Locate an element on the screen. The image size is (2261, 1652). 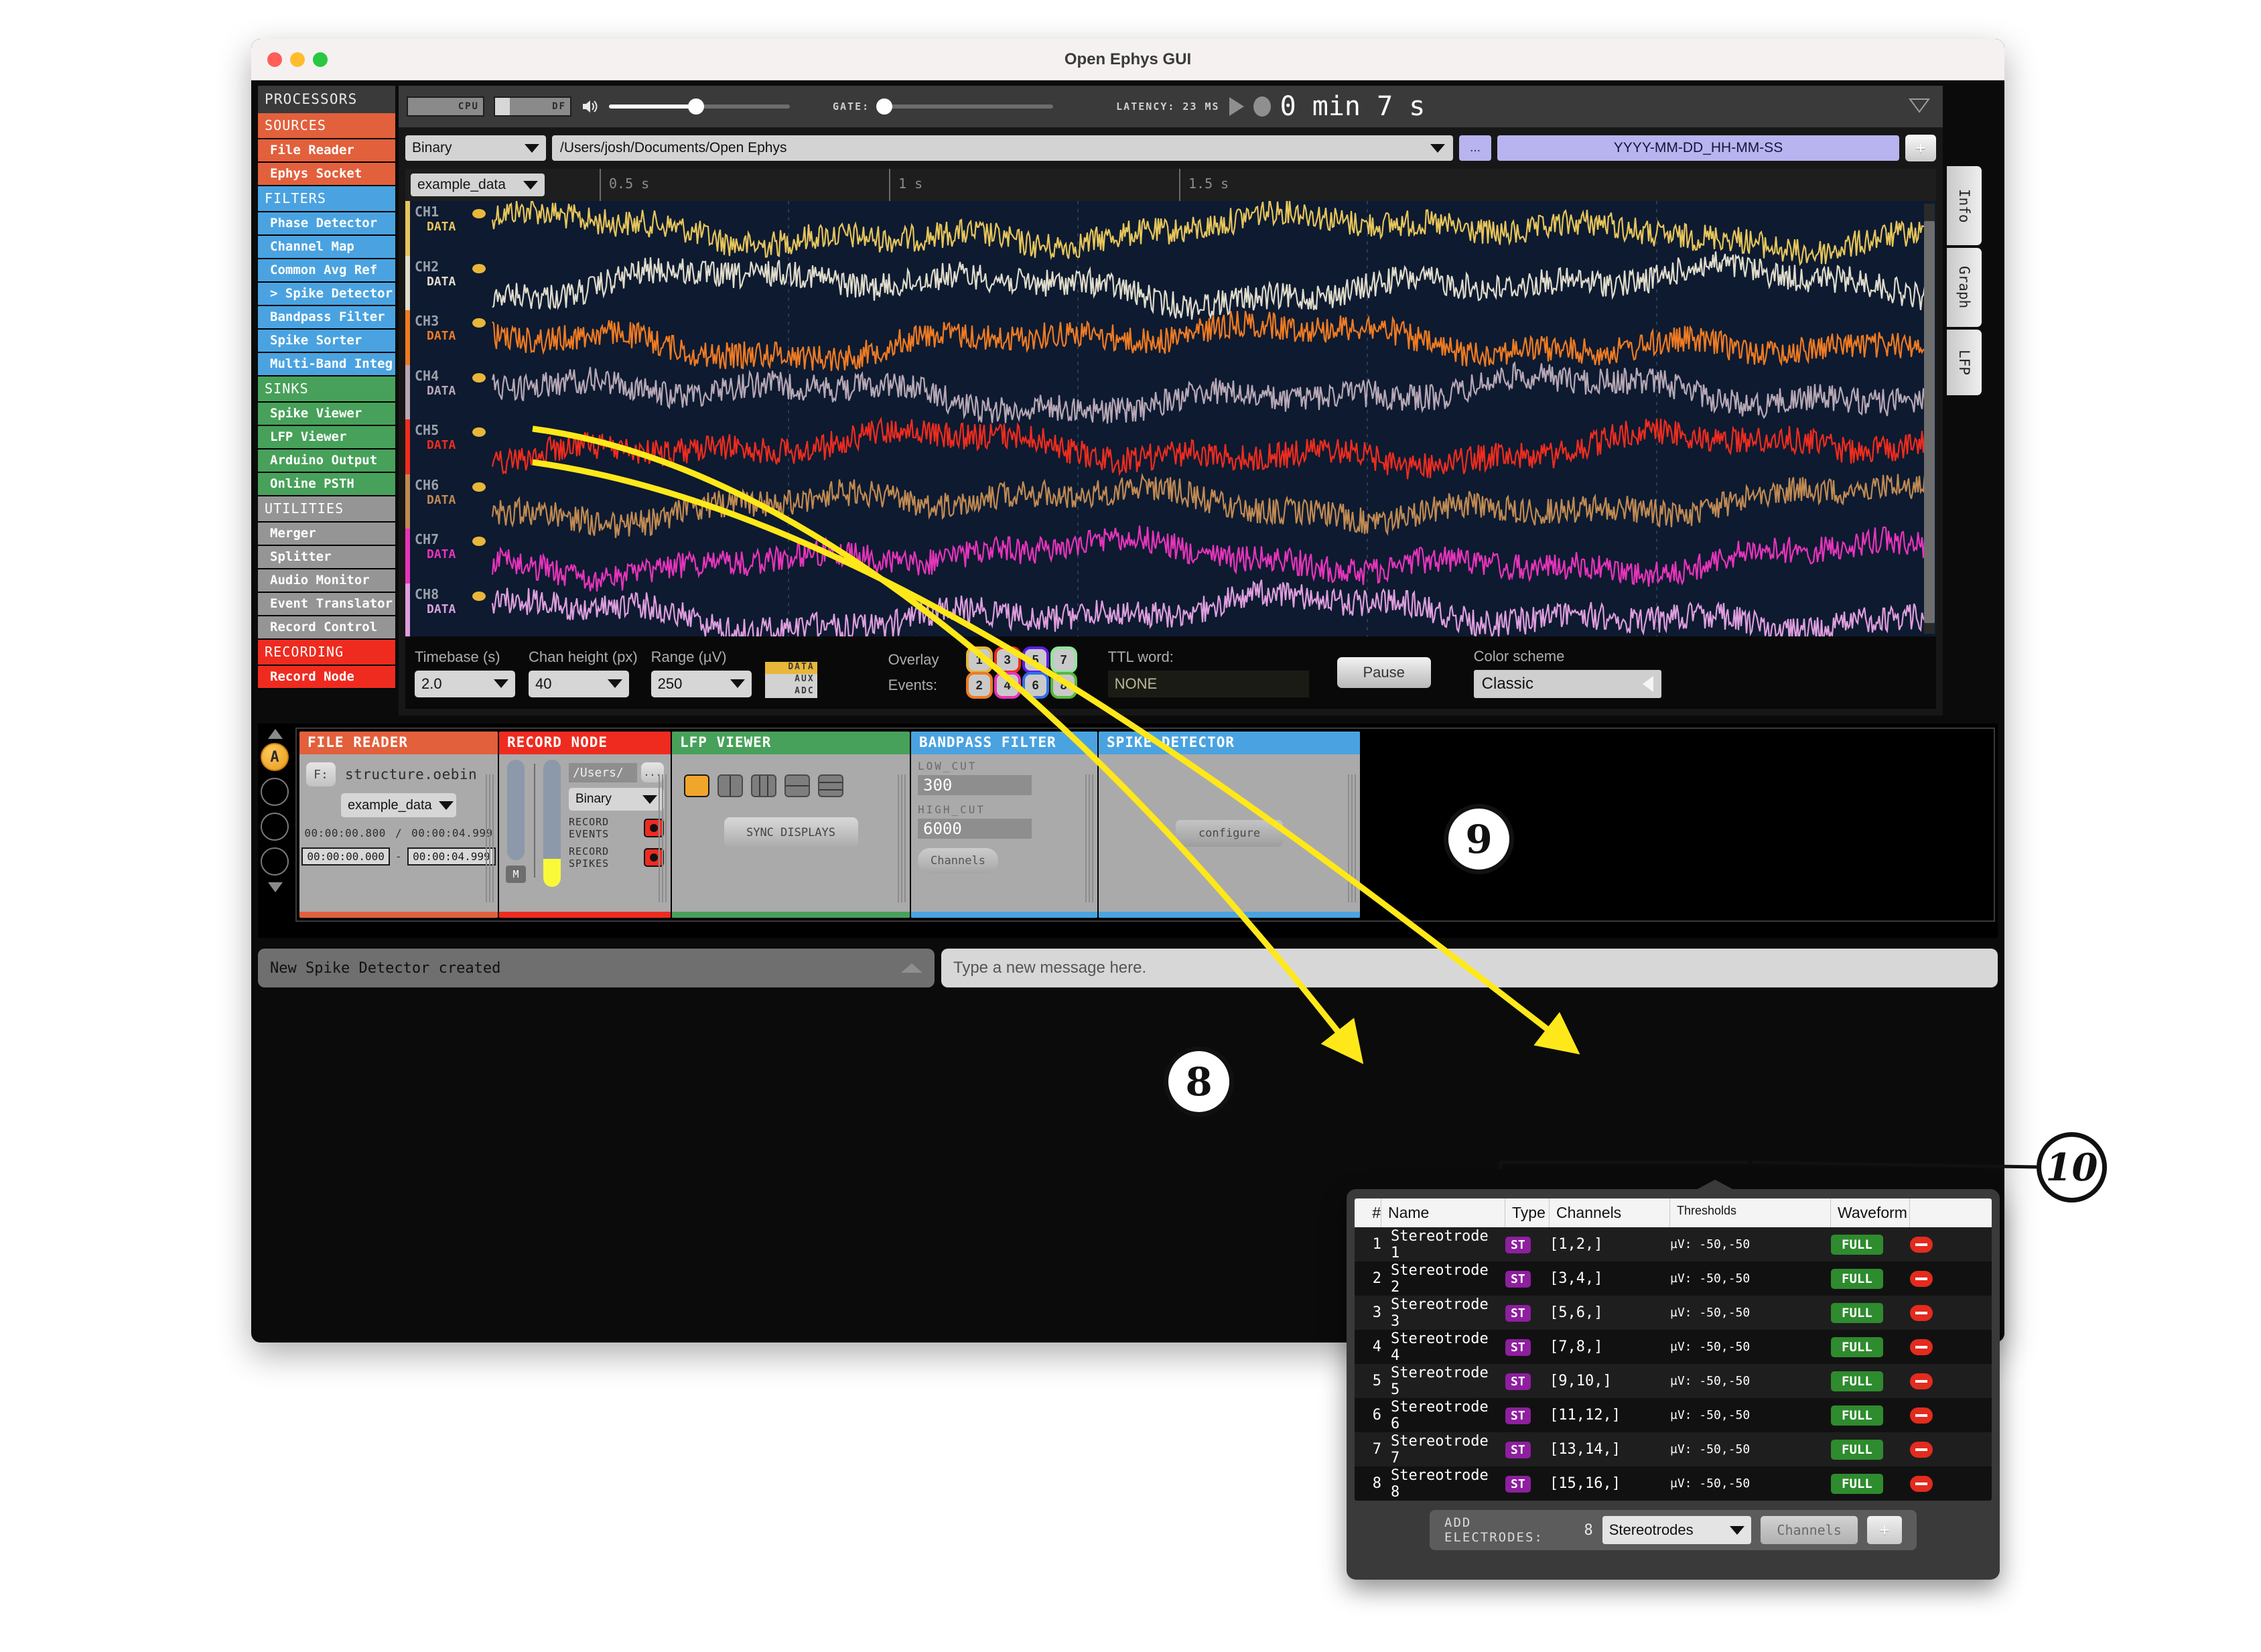
record-path-display: /Users/ is located at coordinates (603, 772).